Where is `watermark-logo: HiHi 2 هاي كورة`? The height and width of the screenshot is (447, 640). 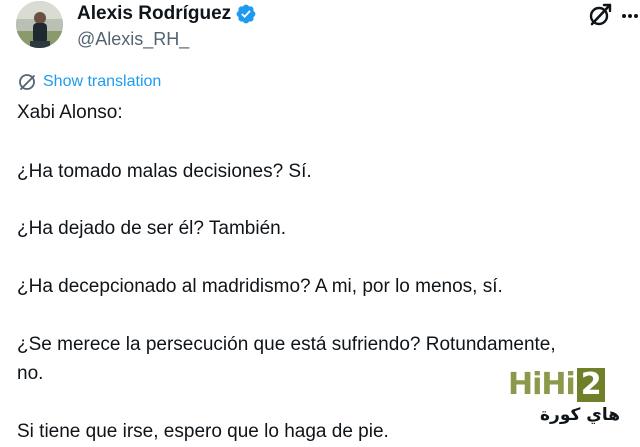 watermark-logo: HiHi 2 هاي كورة is located at coordinates (565, 399).